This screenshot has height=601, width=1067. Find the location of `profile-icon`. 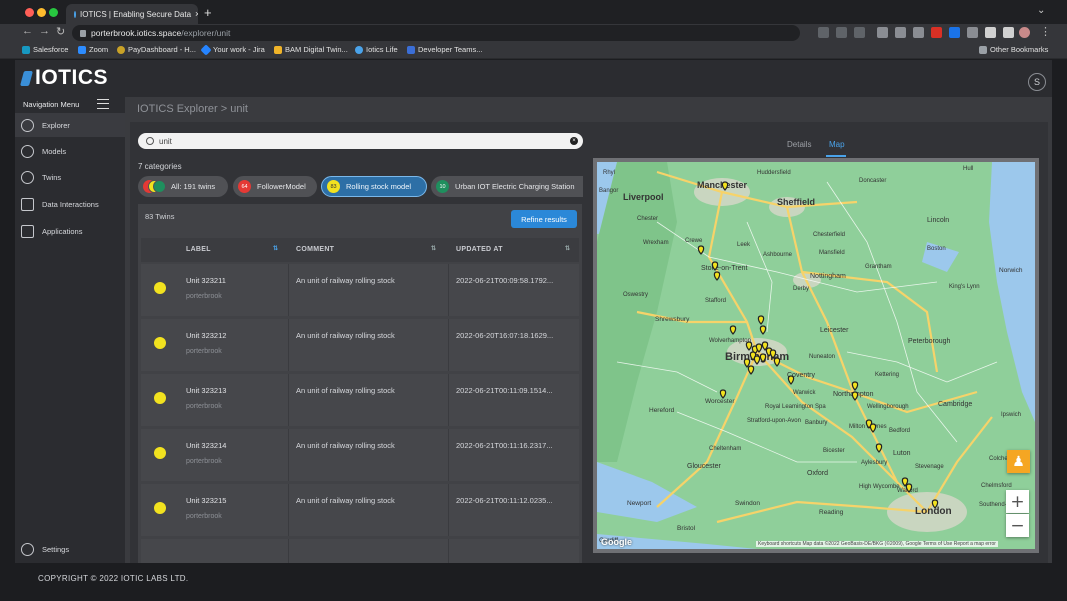

profile-icon is located at coordinates (1024, 32).